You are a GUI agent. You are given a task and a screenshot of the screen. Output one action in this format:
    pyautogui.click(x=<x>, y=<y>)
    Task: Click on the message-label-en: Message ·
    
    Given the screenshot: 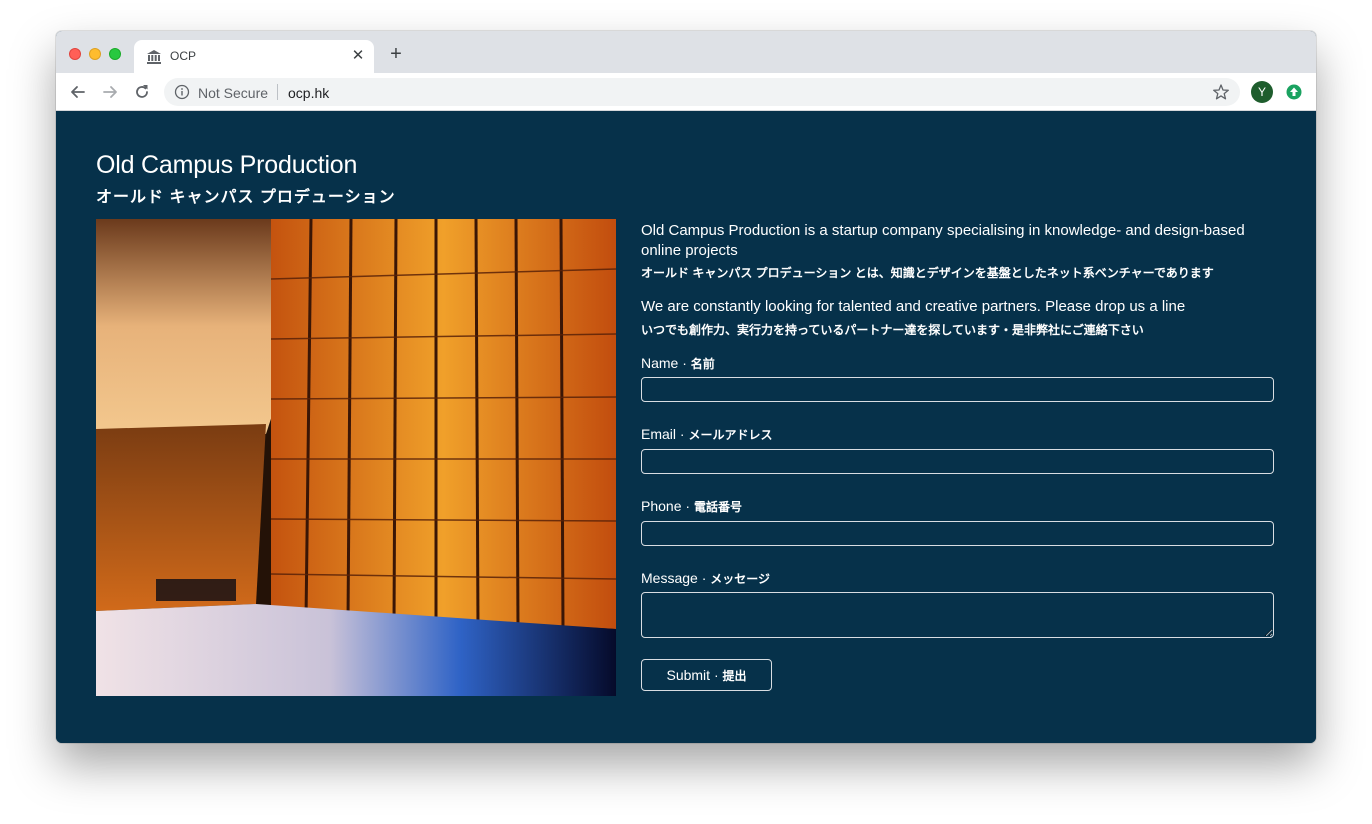 What is the action you would take?
    pyautogui.click(x=676, y=578)
    